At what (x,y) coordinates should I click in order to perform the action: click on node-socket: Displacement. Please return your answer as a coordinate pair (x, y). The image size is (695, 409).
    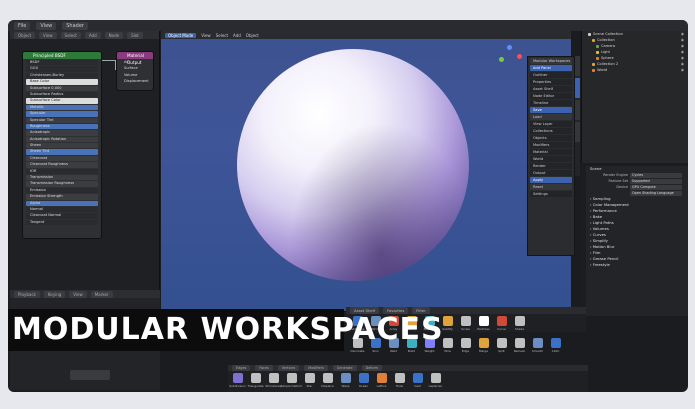
    Looking at the image, I should click on (135, 81).